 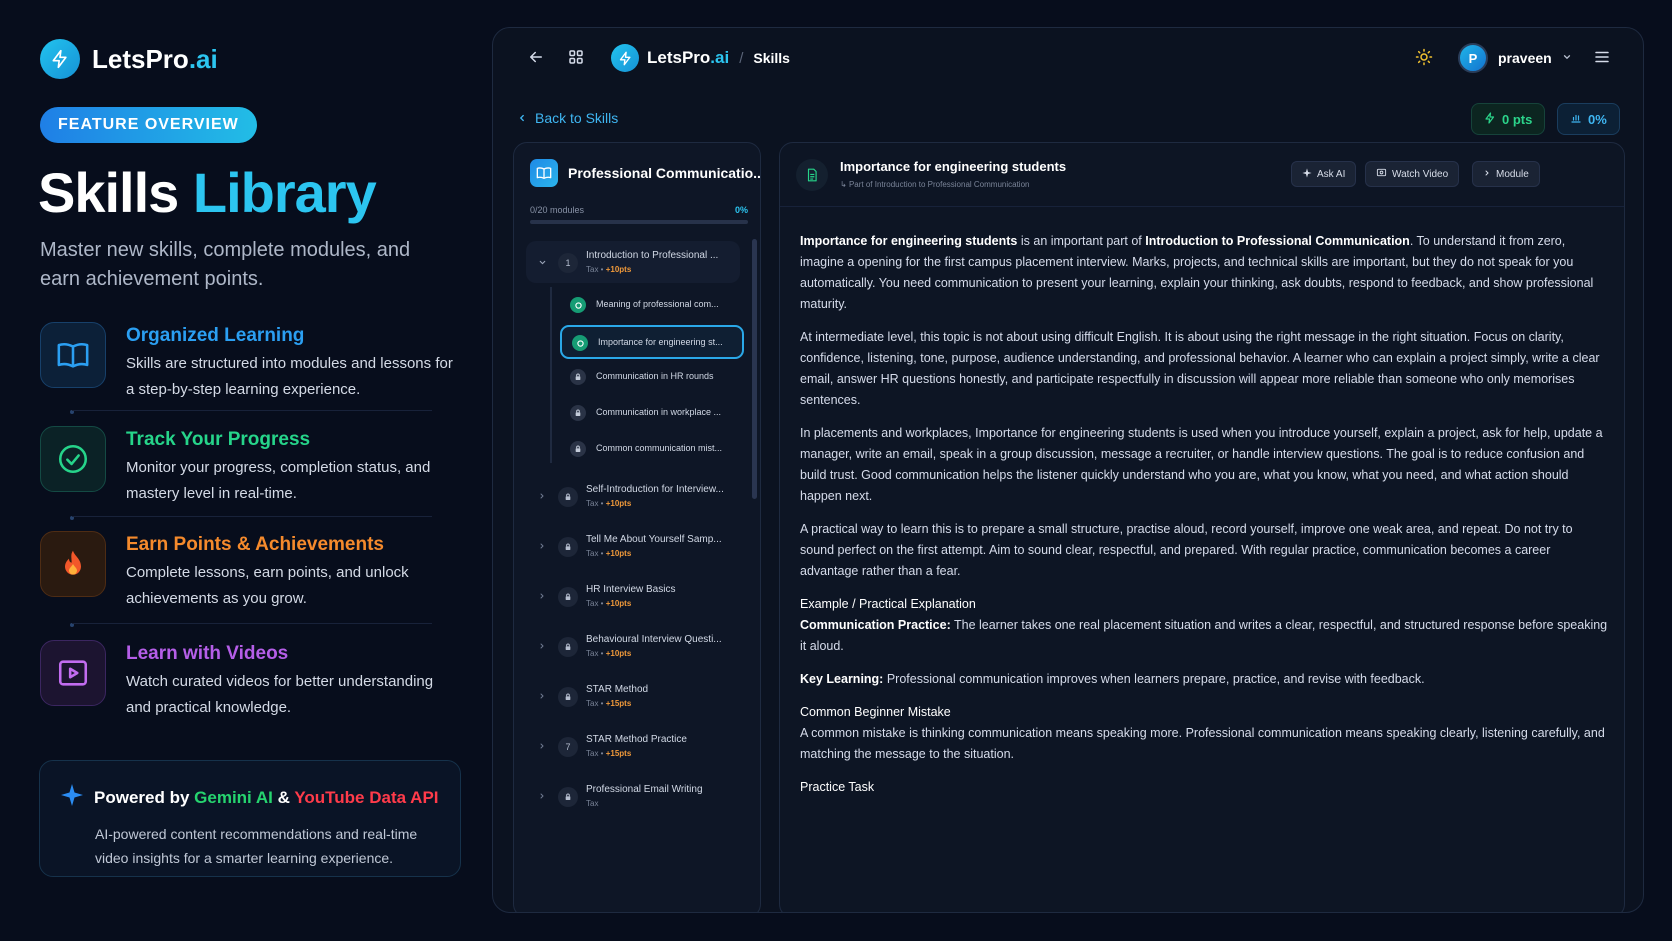 What do you see at coordinates (617, 689) in the screenshot?
I see `module-title: STAR Method` at bounding box center [617, 689].